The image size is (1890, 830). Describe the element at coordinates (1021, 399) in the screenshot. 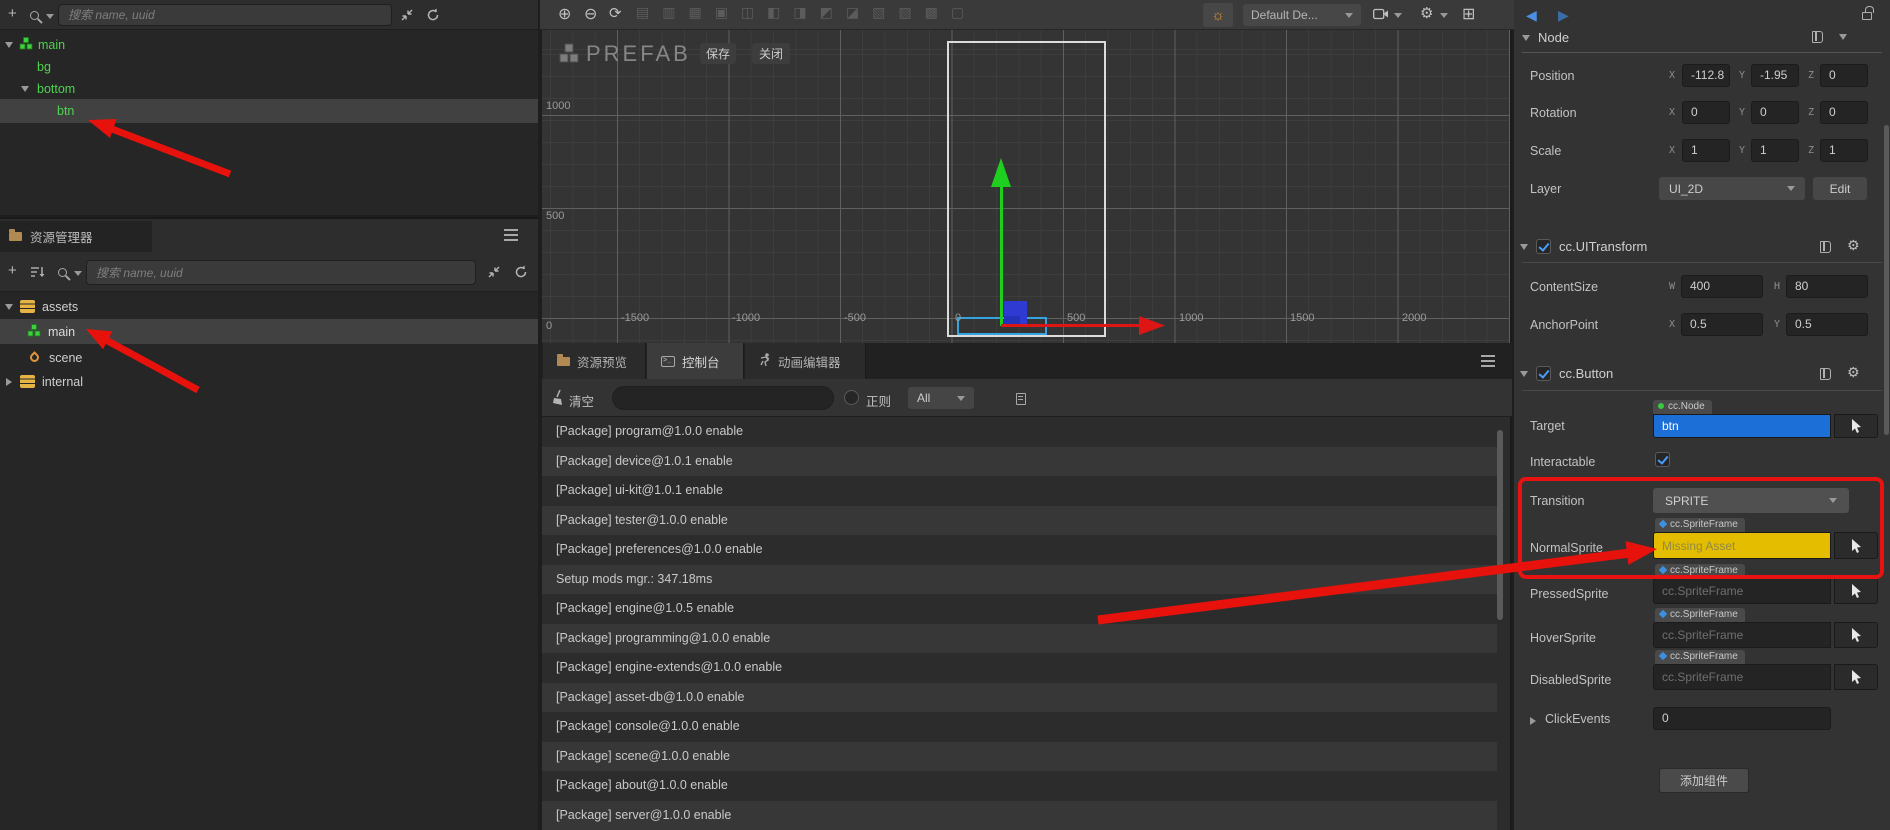

I see `export-log-icon` at that location.